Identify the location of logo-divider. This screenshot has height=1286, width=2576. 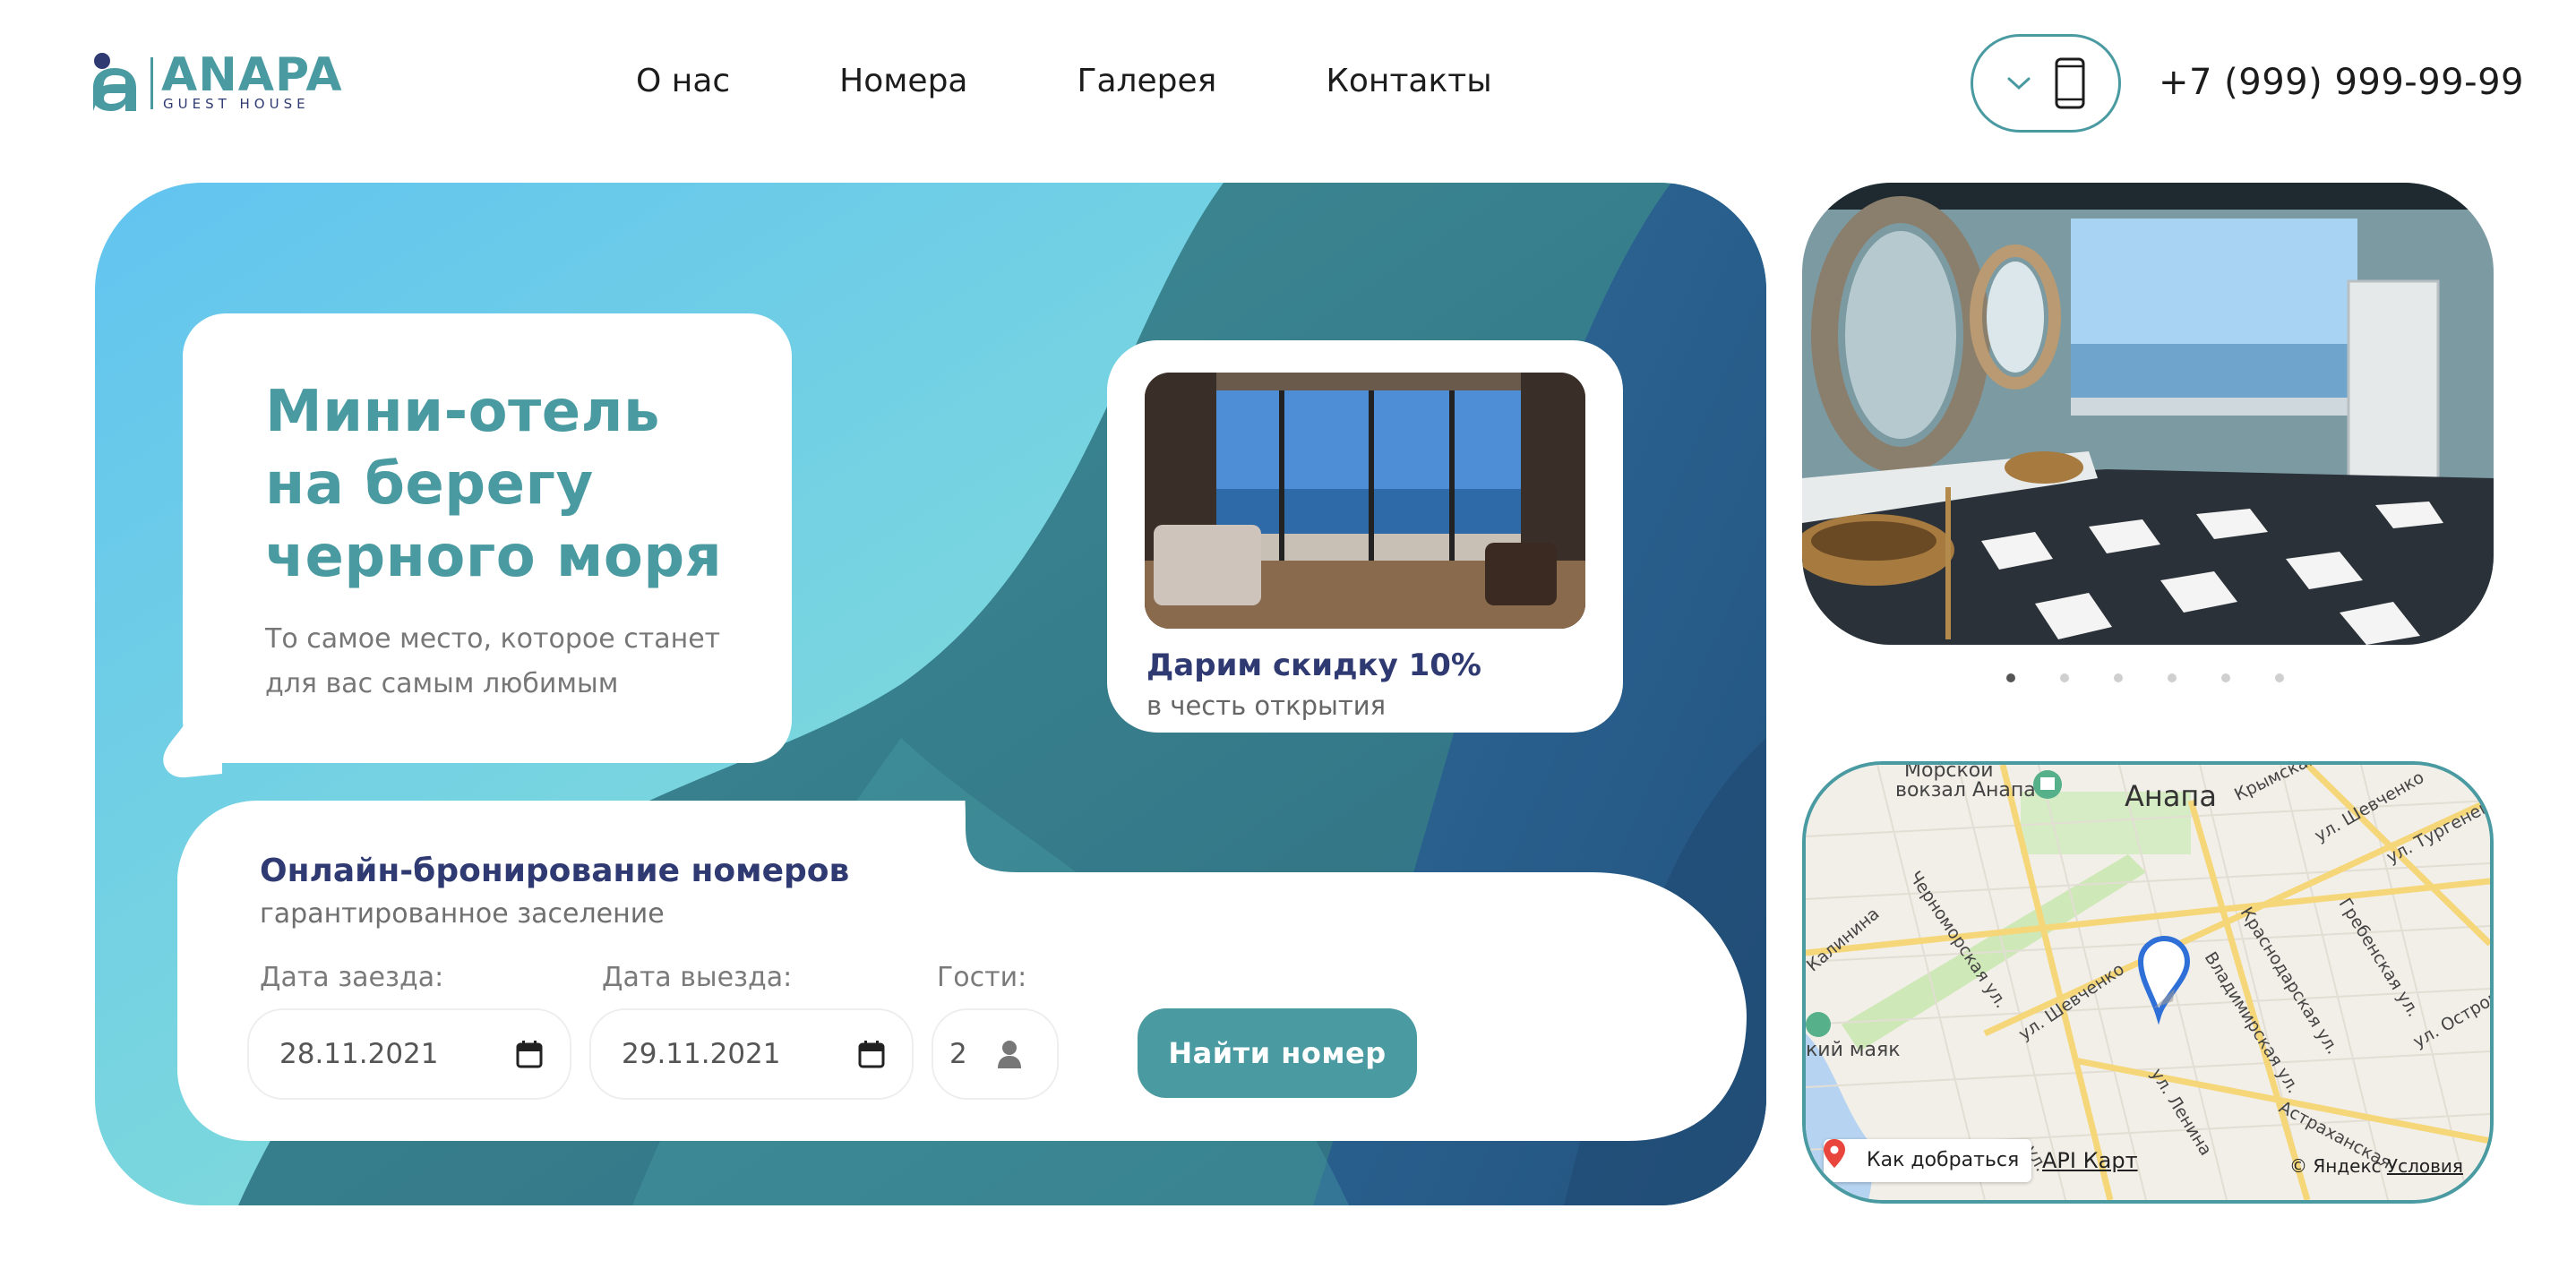
(151, 83).